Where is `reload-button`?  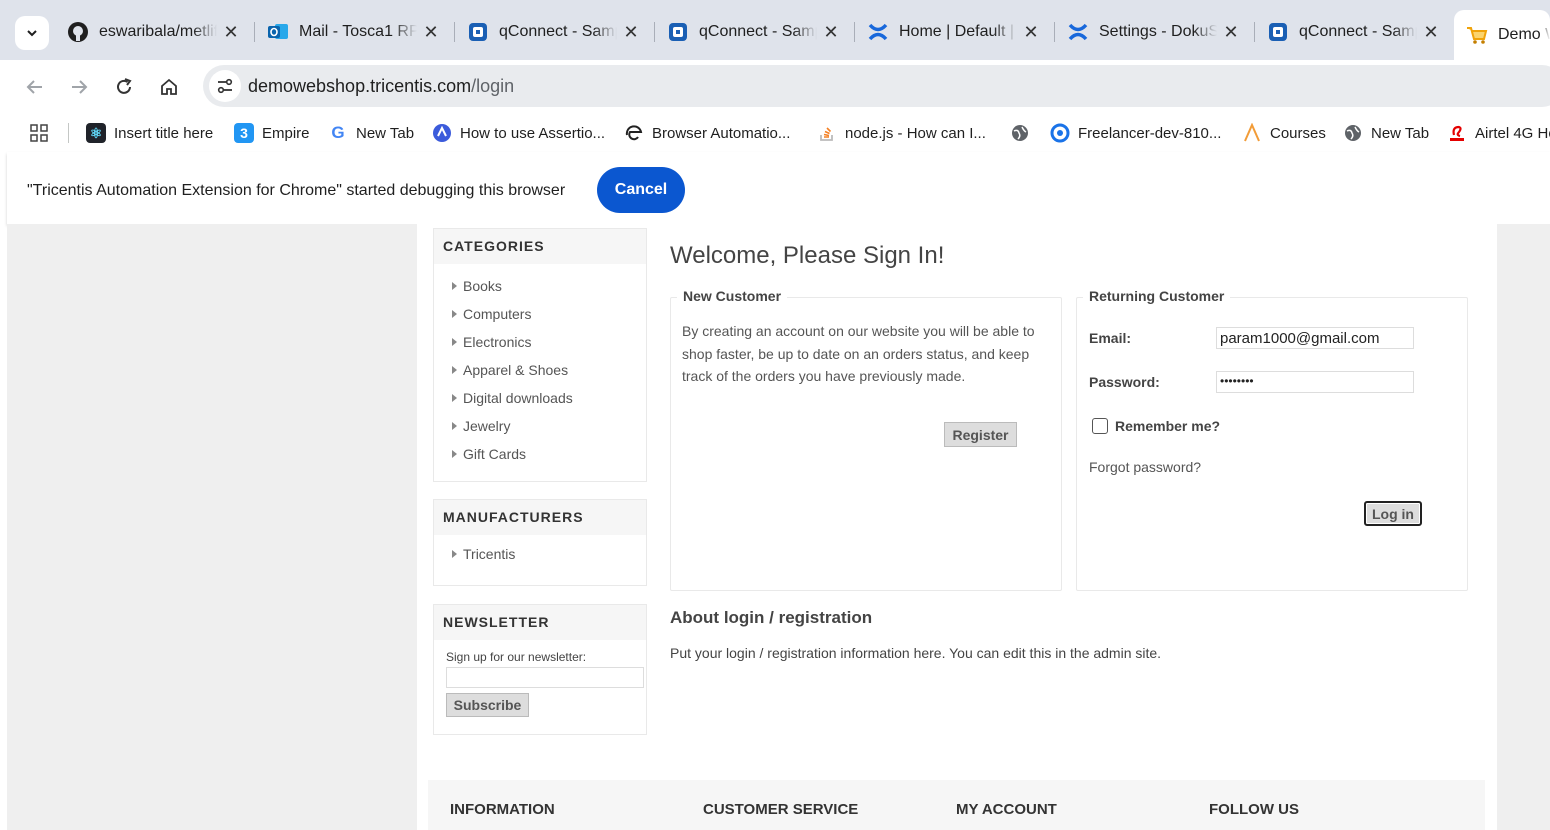
reload-button is located at coordinates (124, 87).